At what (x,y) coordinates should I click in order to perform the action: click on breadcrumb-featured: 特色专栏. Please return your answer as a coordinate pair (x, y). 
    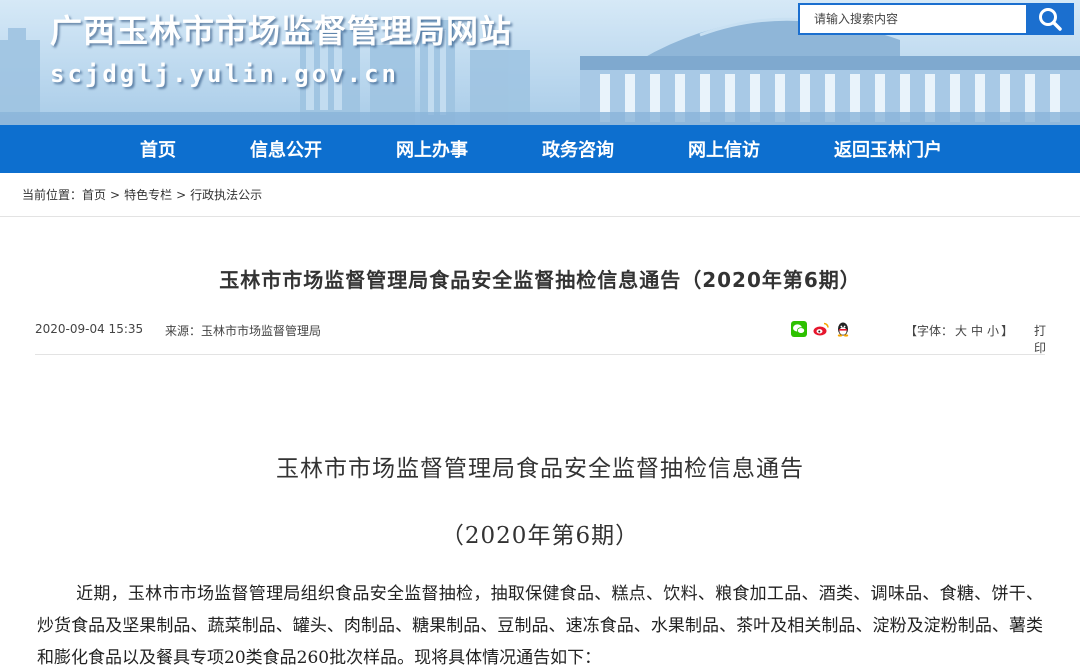
    Looking at the image, I should click on (148, 194).